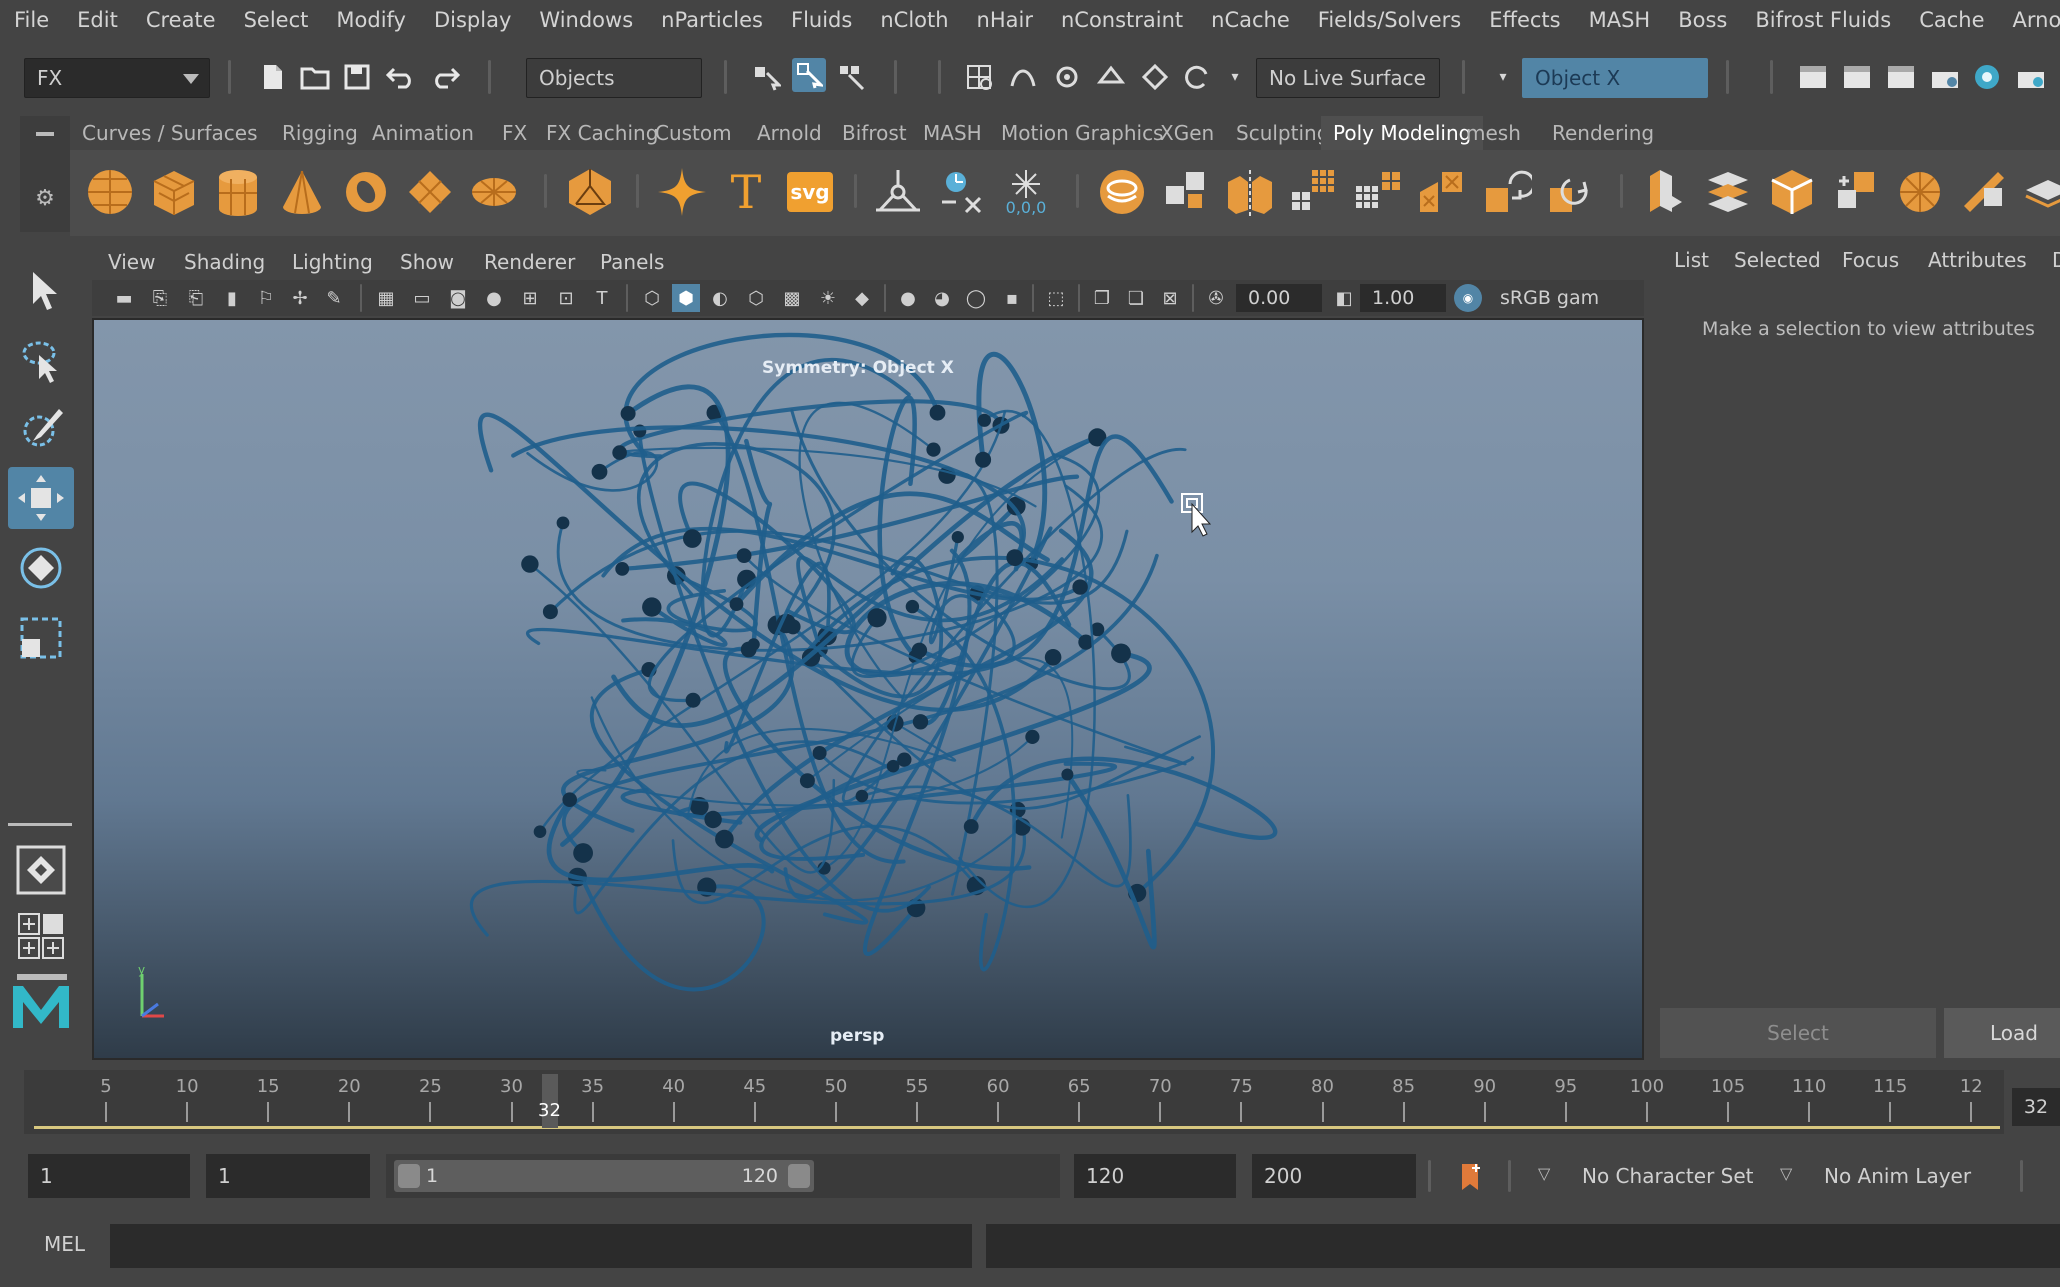 This screenshot has height=1287, width=2060. Describe the element at coordinates (1067, 77) in the screenshot. I see `snap-to-point-icon` at that location.